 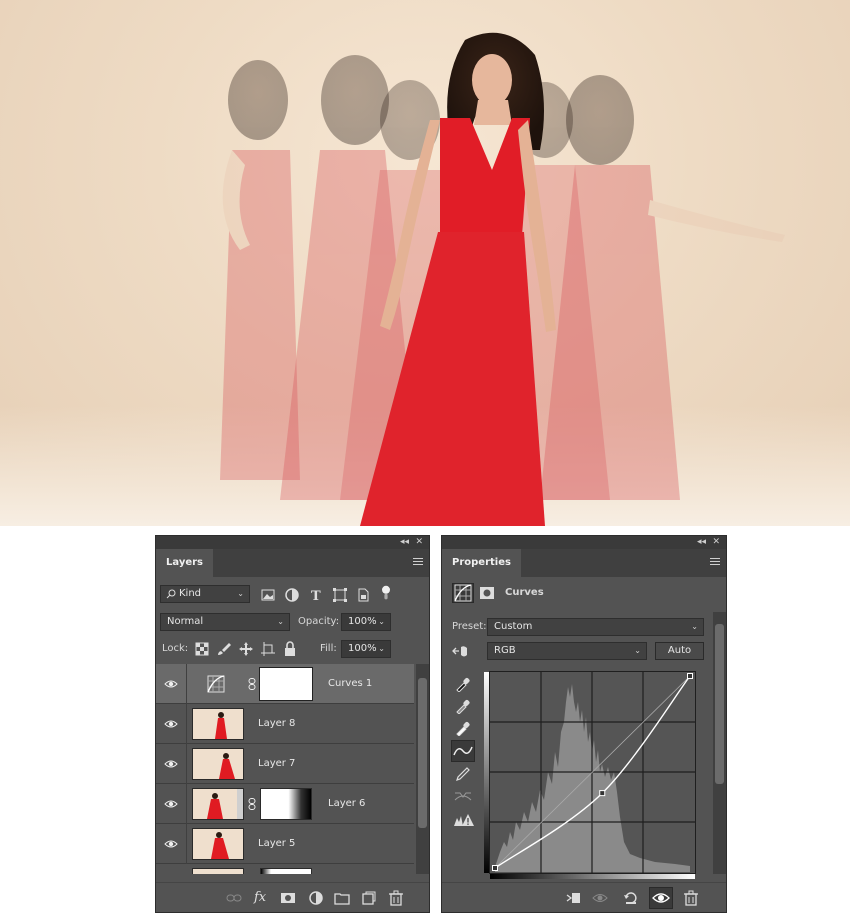 What do you see at coordinates (292, 595) in the screenshot?
I see `adjustment-filter-icon` at bounding box center [292, 595].